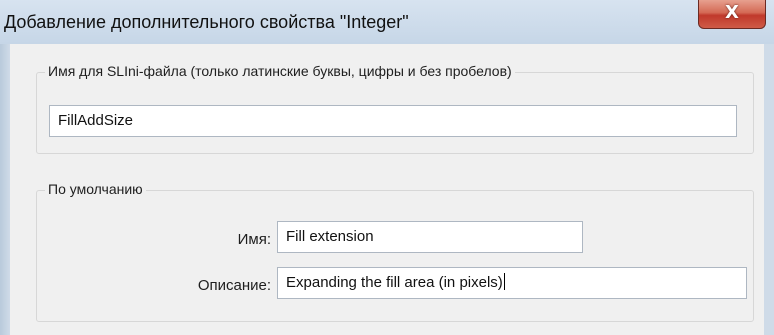 The image size is (774, 335). I want to click on description-input: Expanding the fill area (in pixels), so click(512, 283).